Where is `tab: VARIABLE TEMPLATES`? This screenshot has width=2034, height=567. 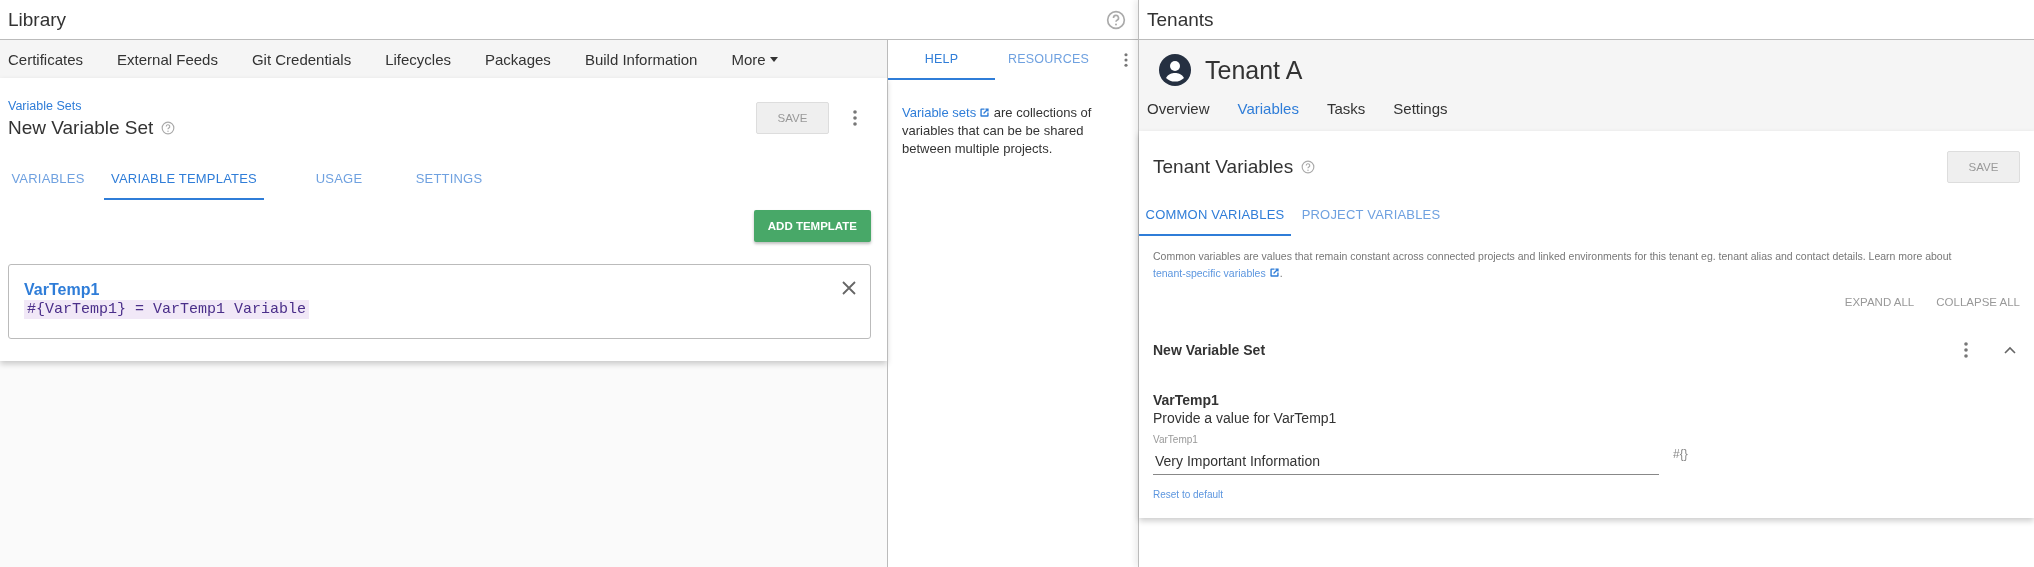
tab: VARIABLE TEMPLATES is located at coordinates (184, 179).